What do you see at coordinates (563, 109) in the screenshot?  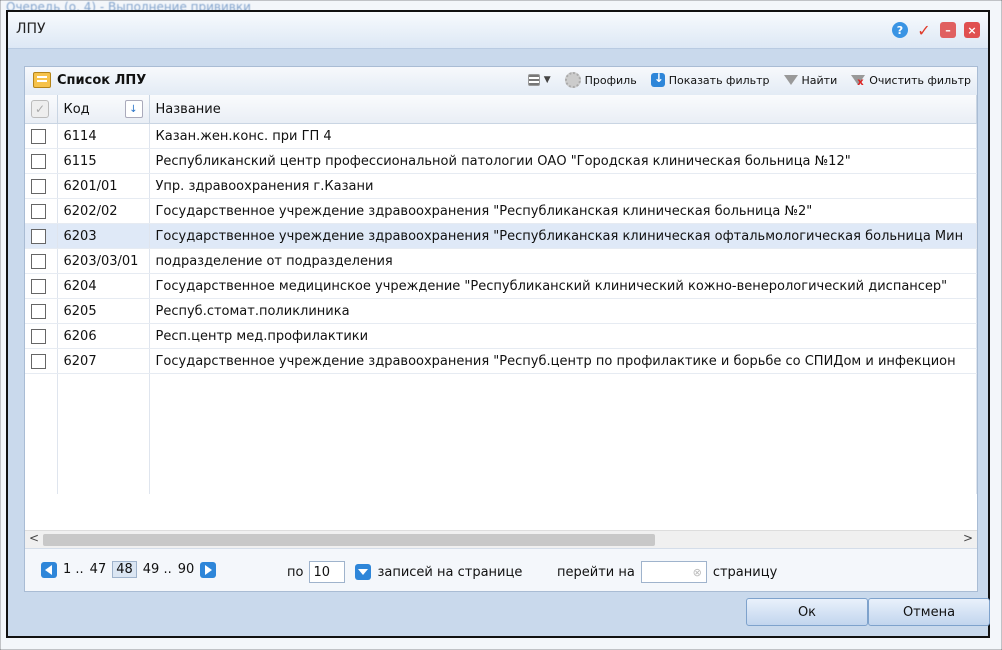 I see `column-header-name: Название` at bounding box center [563, 109].